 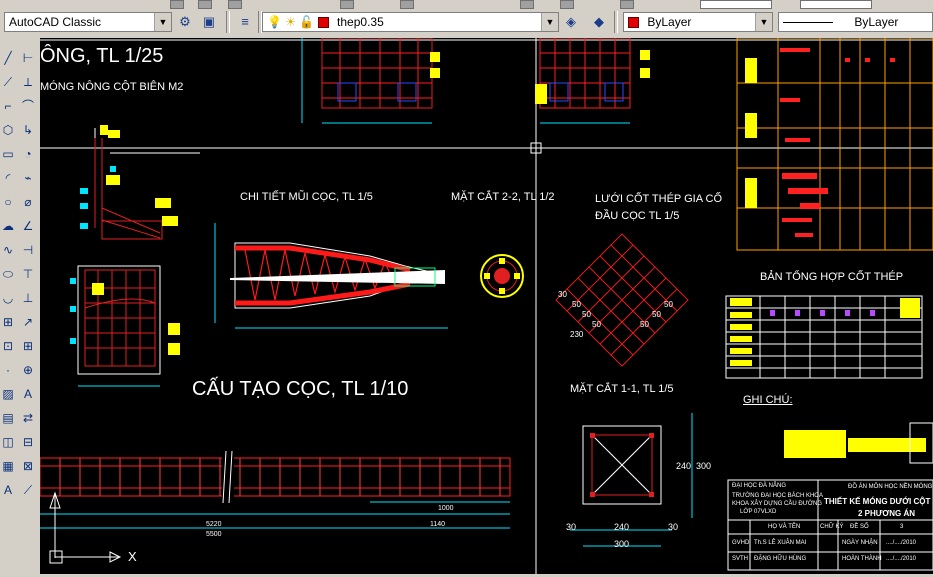 I want to click on tb-received: NGÀY NHẬN, so click(x=860, y=543).